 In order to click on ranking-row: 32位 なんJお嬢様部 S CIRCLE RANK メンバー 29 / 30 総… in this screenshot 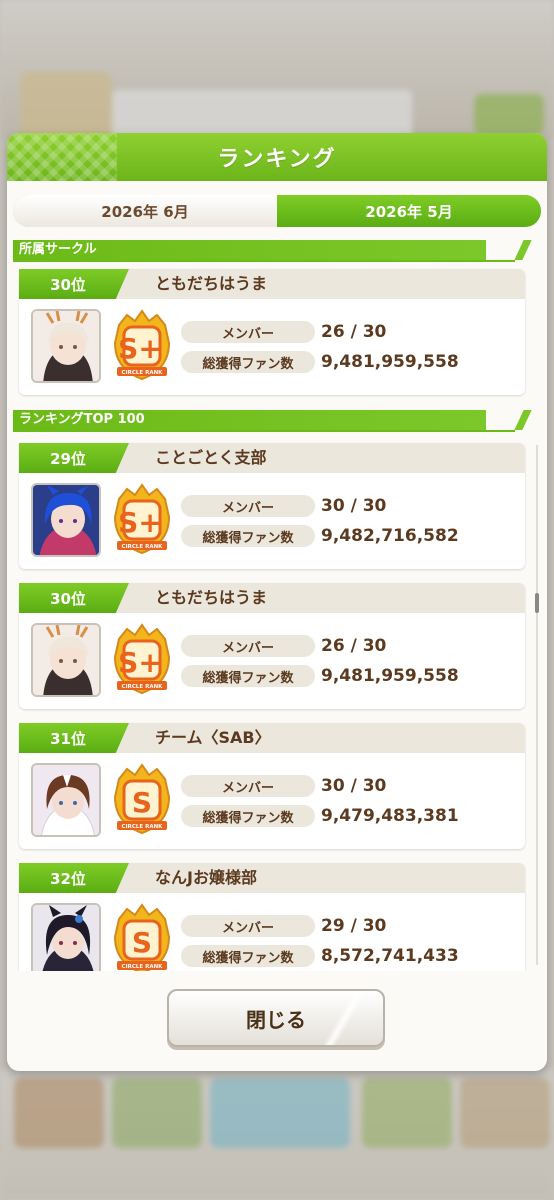, I will do `click(272, 917)`.